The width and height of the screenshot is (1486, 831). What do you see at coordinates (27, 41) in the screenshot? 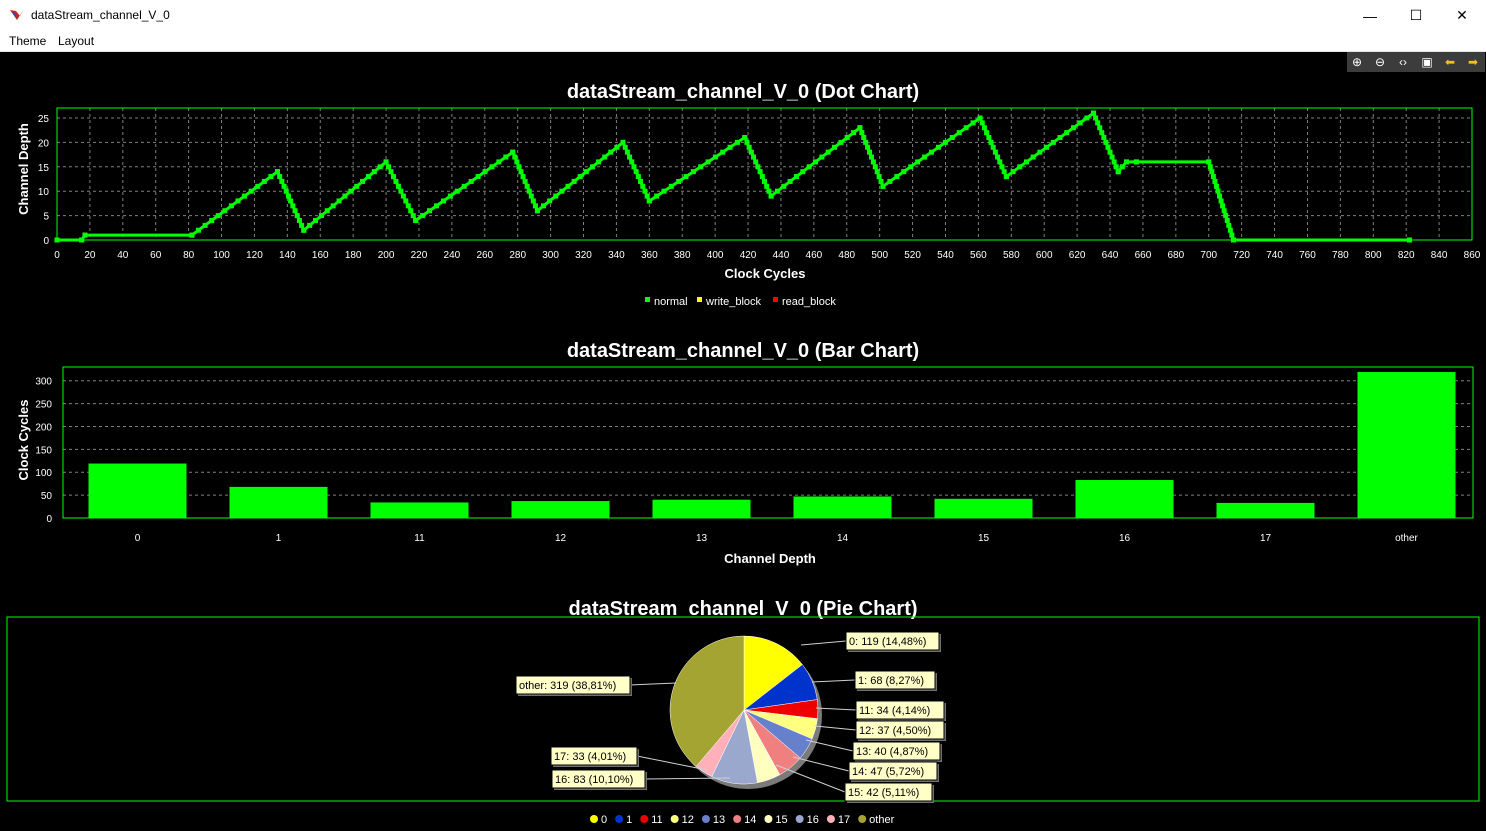
I see `menu-theme: Theme` at bounding box center [27, 41].